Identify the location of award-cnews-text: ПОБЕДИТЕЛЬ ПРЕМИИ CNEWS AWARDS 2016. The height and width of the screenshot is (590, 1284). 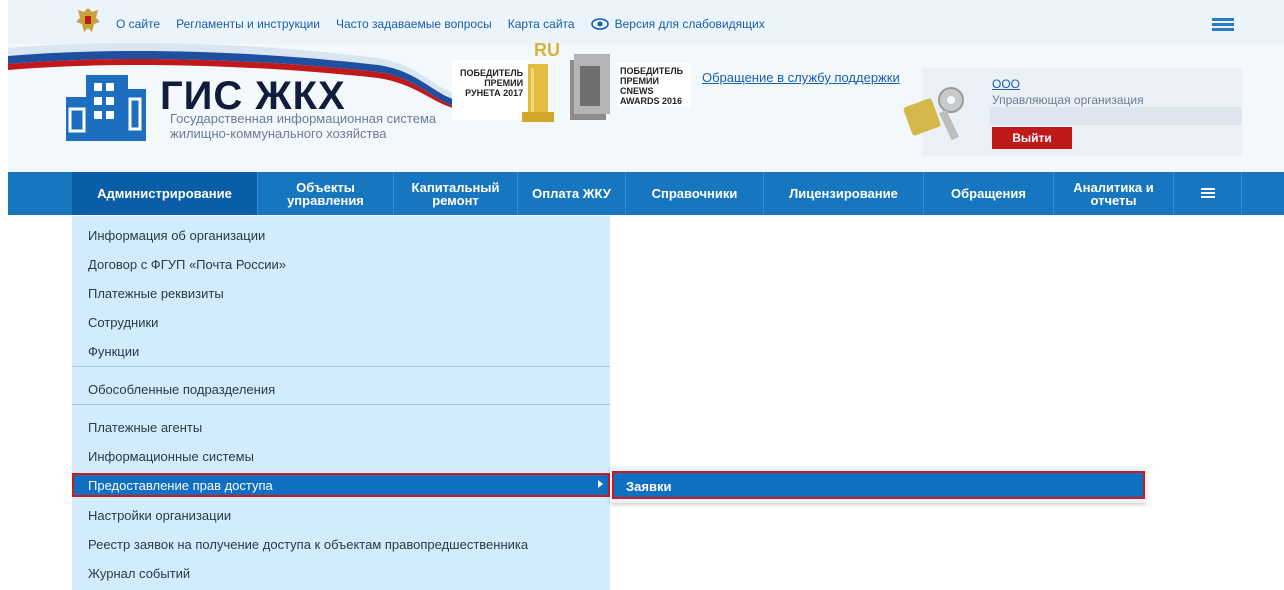
(654, 85).